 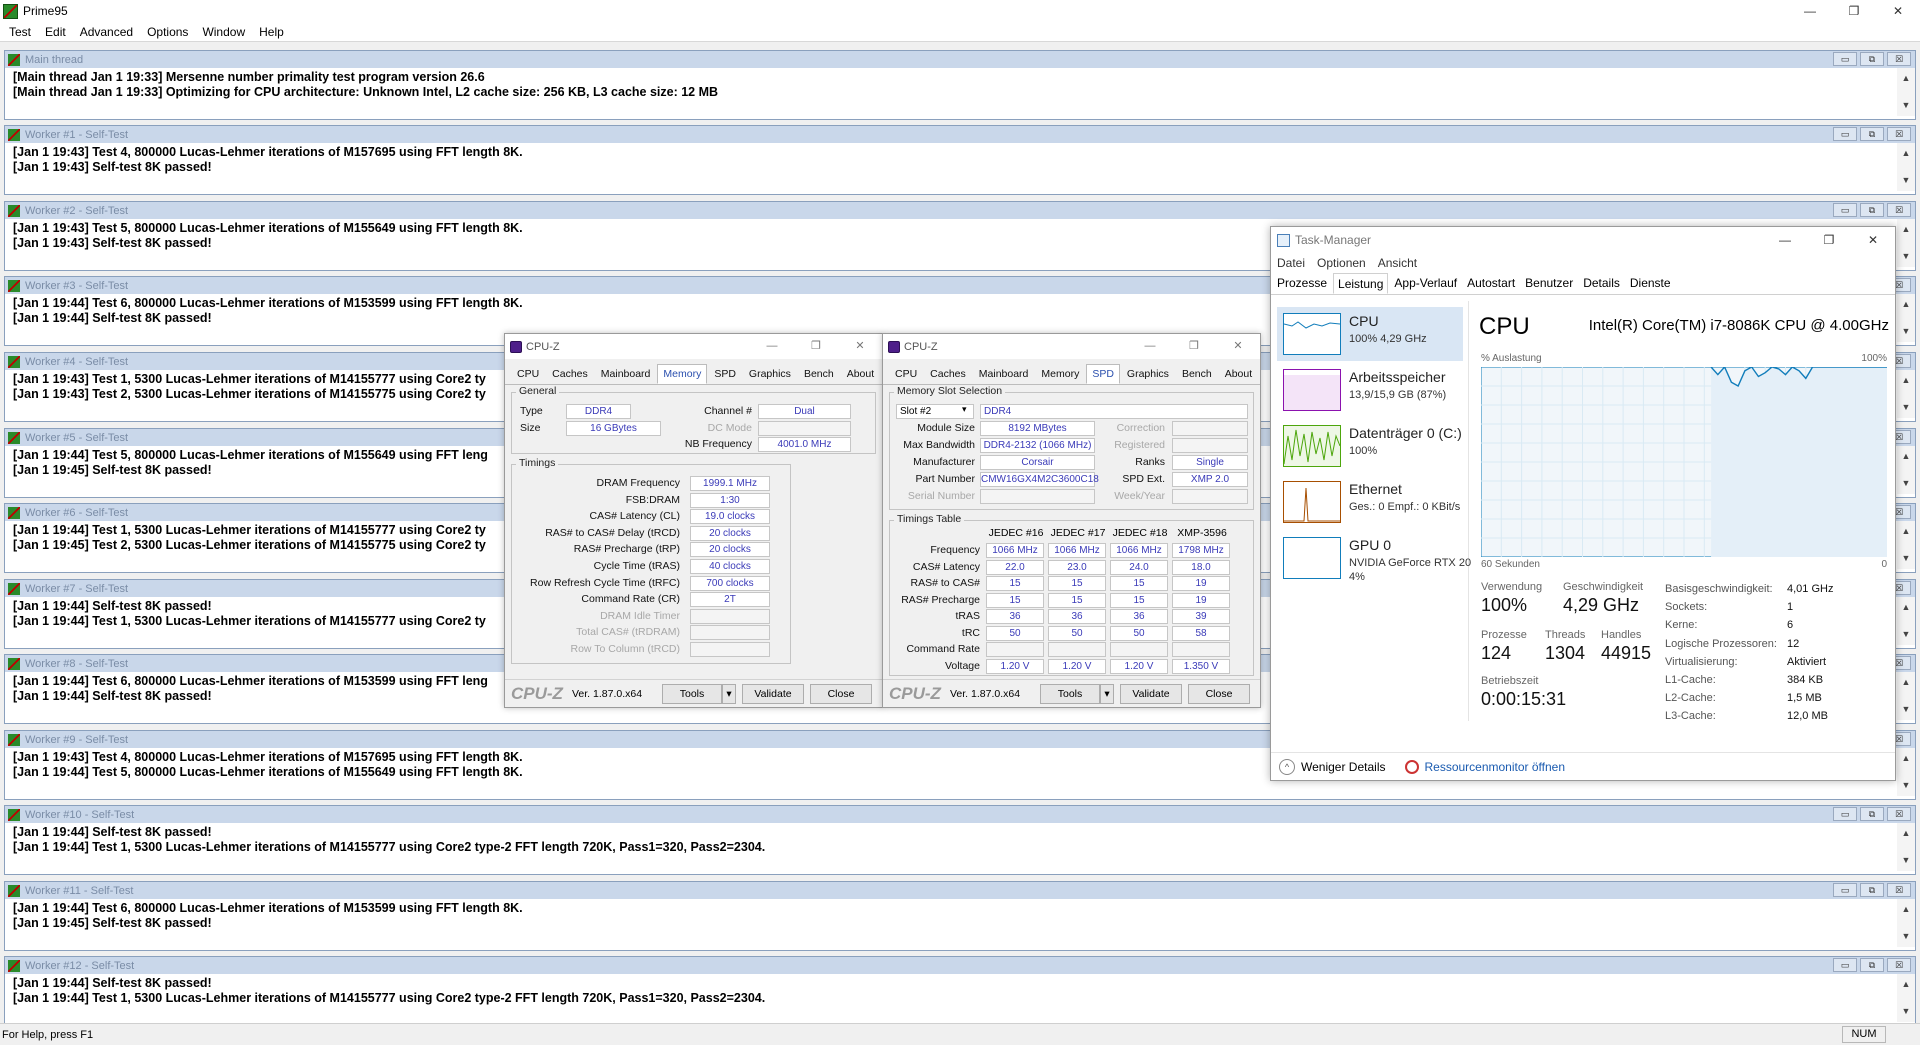 What do you see at coordinates (1601, 283) in the screenshot?
I see `tab-details: Details` at bounding box center [1601, 283].